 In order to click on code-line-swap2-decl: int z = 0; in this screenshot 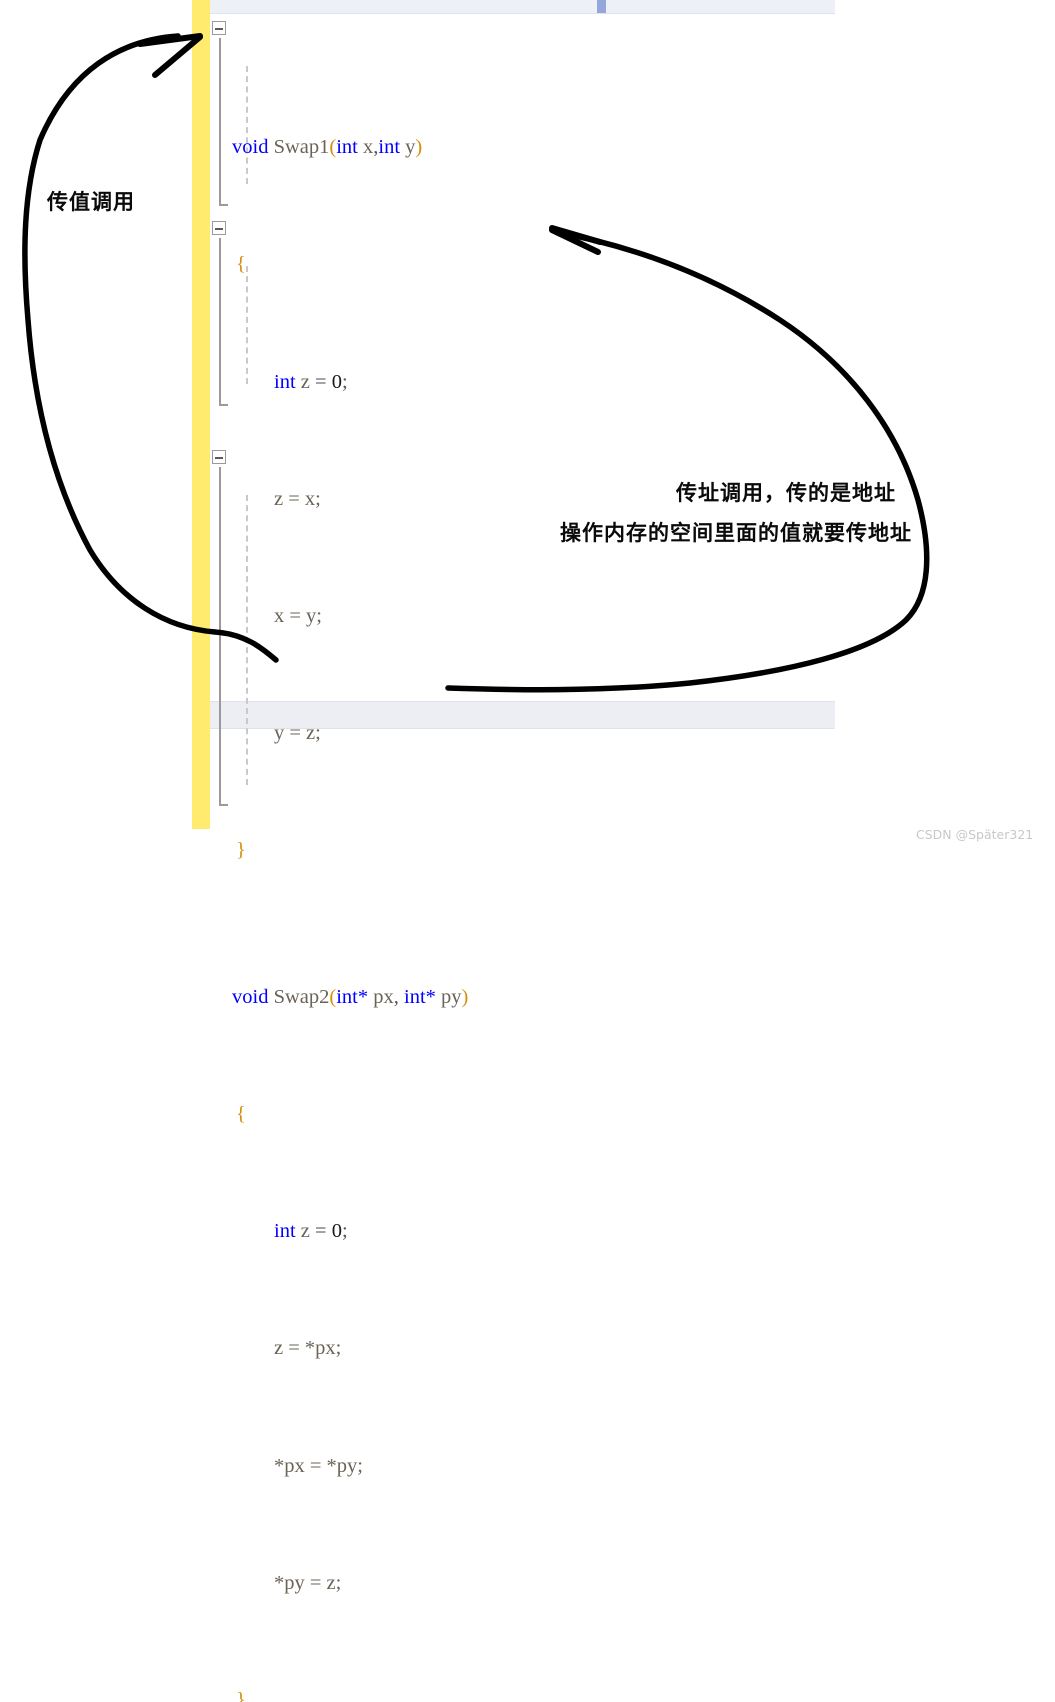, I will do `click(414, 1231)`.